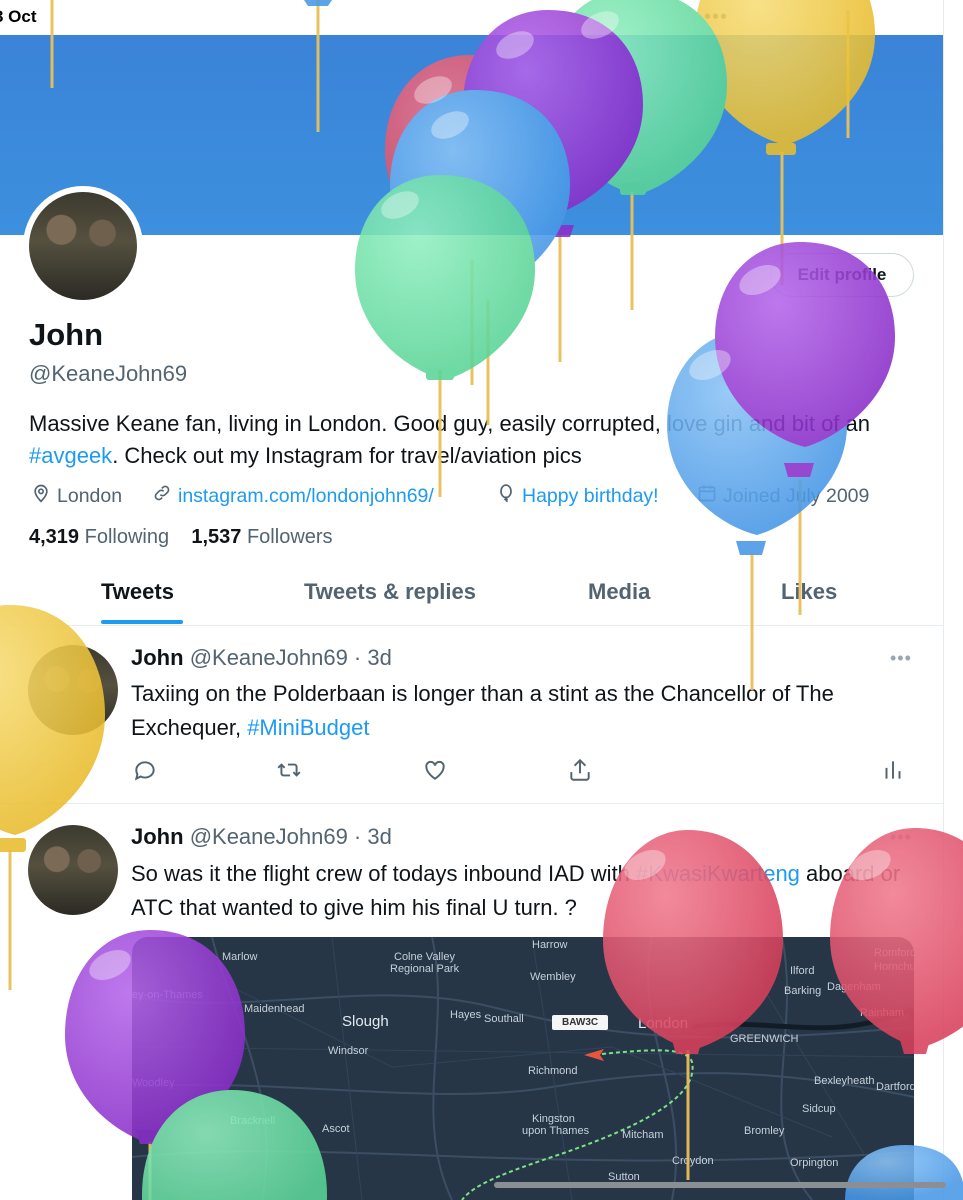 Image resolution: width=963 pixels, height=1200 pixels. I want to click on map-label: Barking, so click(803, 991).